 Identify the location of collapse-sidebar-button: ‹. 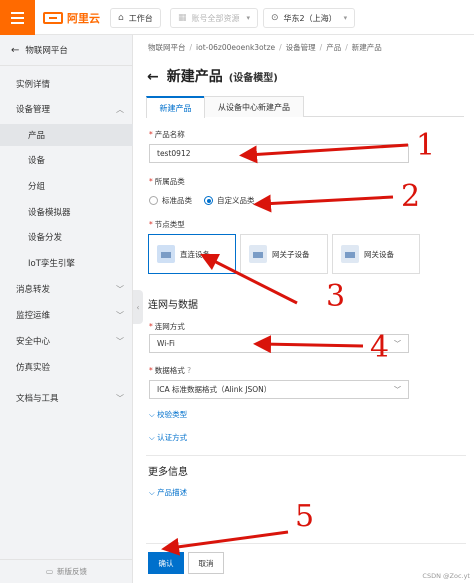
(138, 307).